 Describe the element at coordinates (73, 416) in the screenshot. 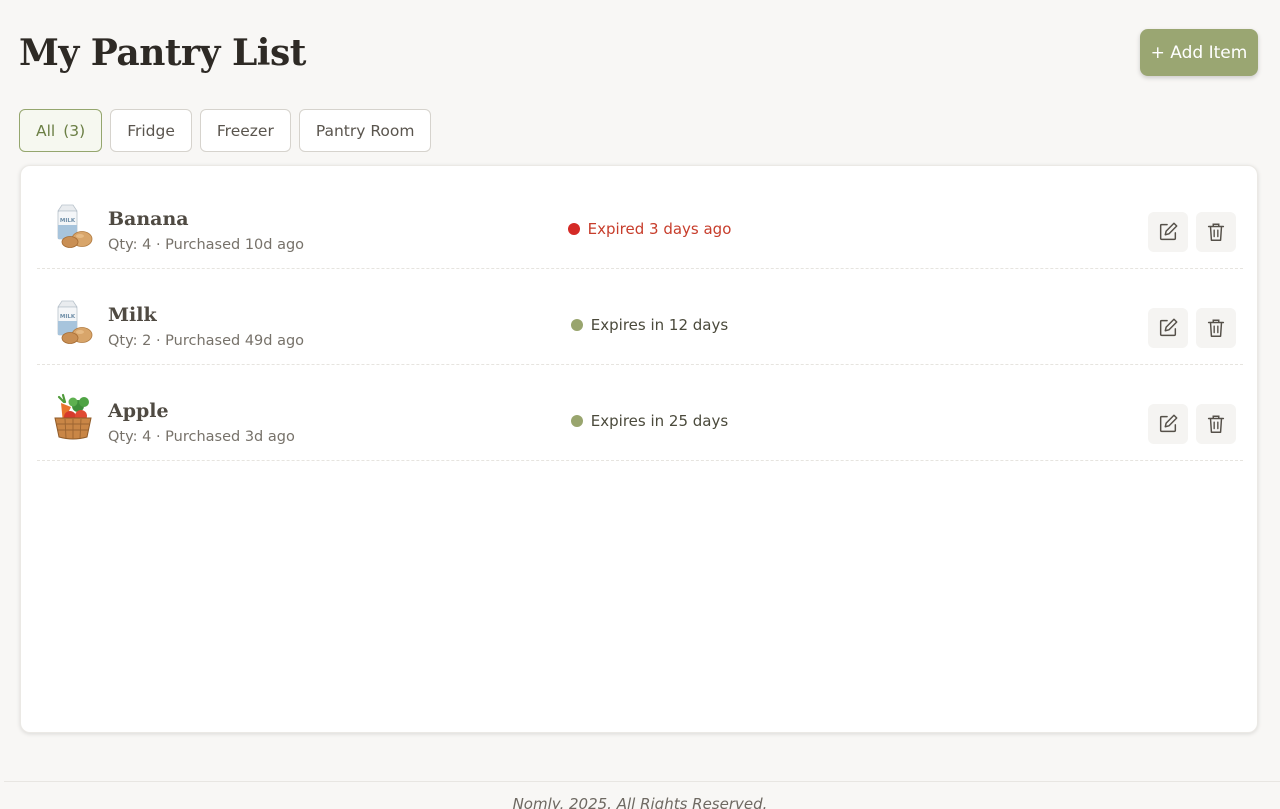

I see `produce-basket-icon` at that location.